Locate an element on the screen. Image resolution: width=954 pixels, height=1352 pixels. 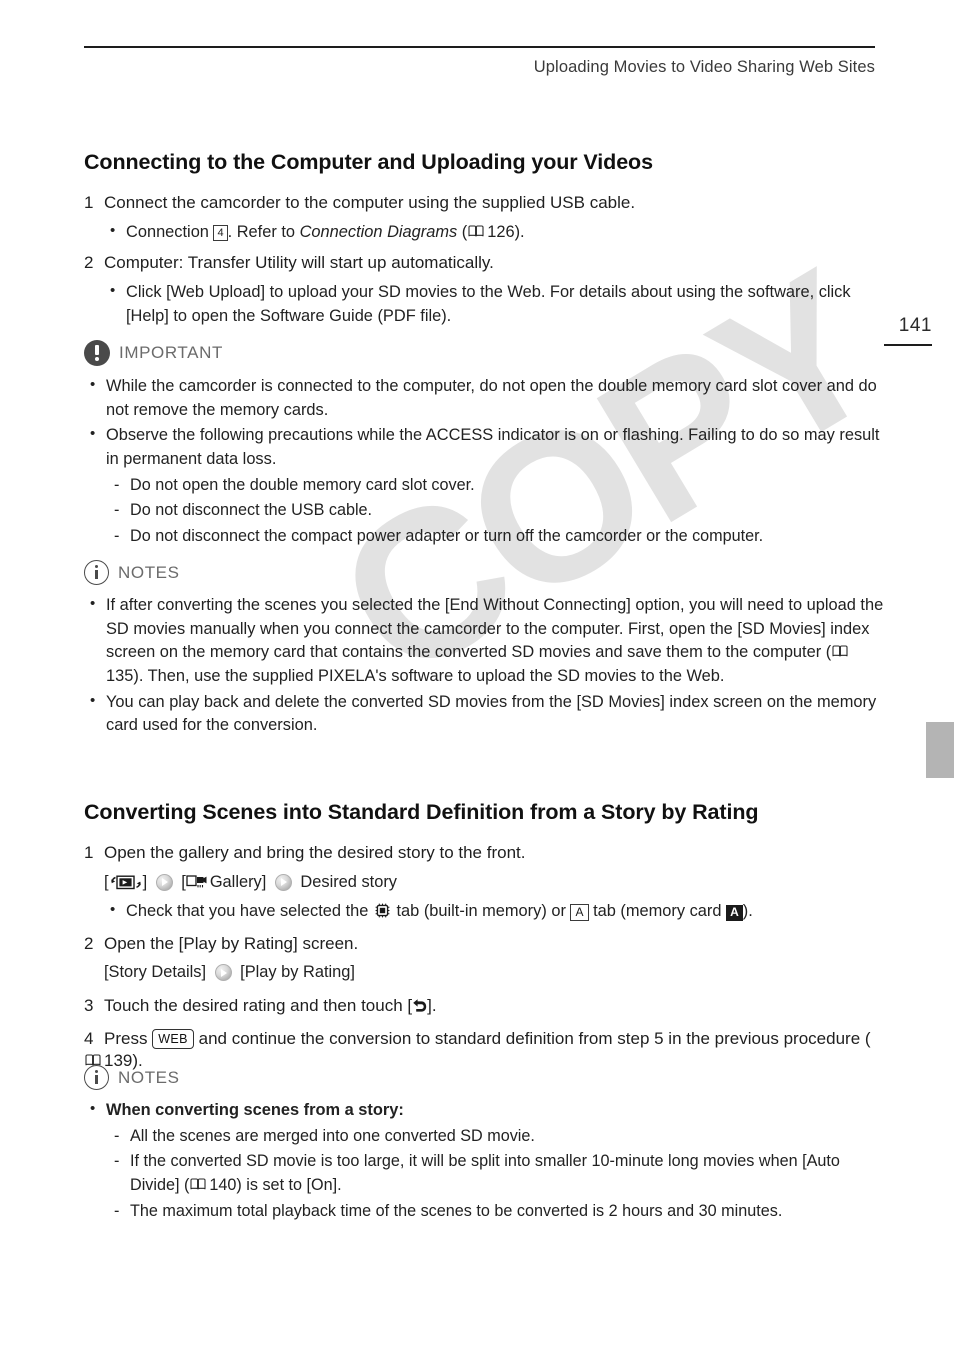
important-label: IMPORTANT is located at coordinates (171, 352).